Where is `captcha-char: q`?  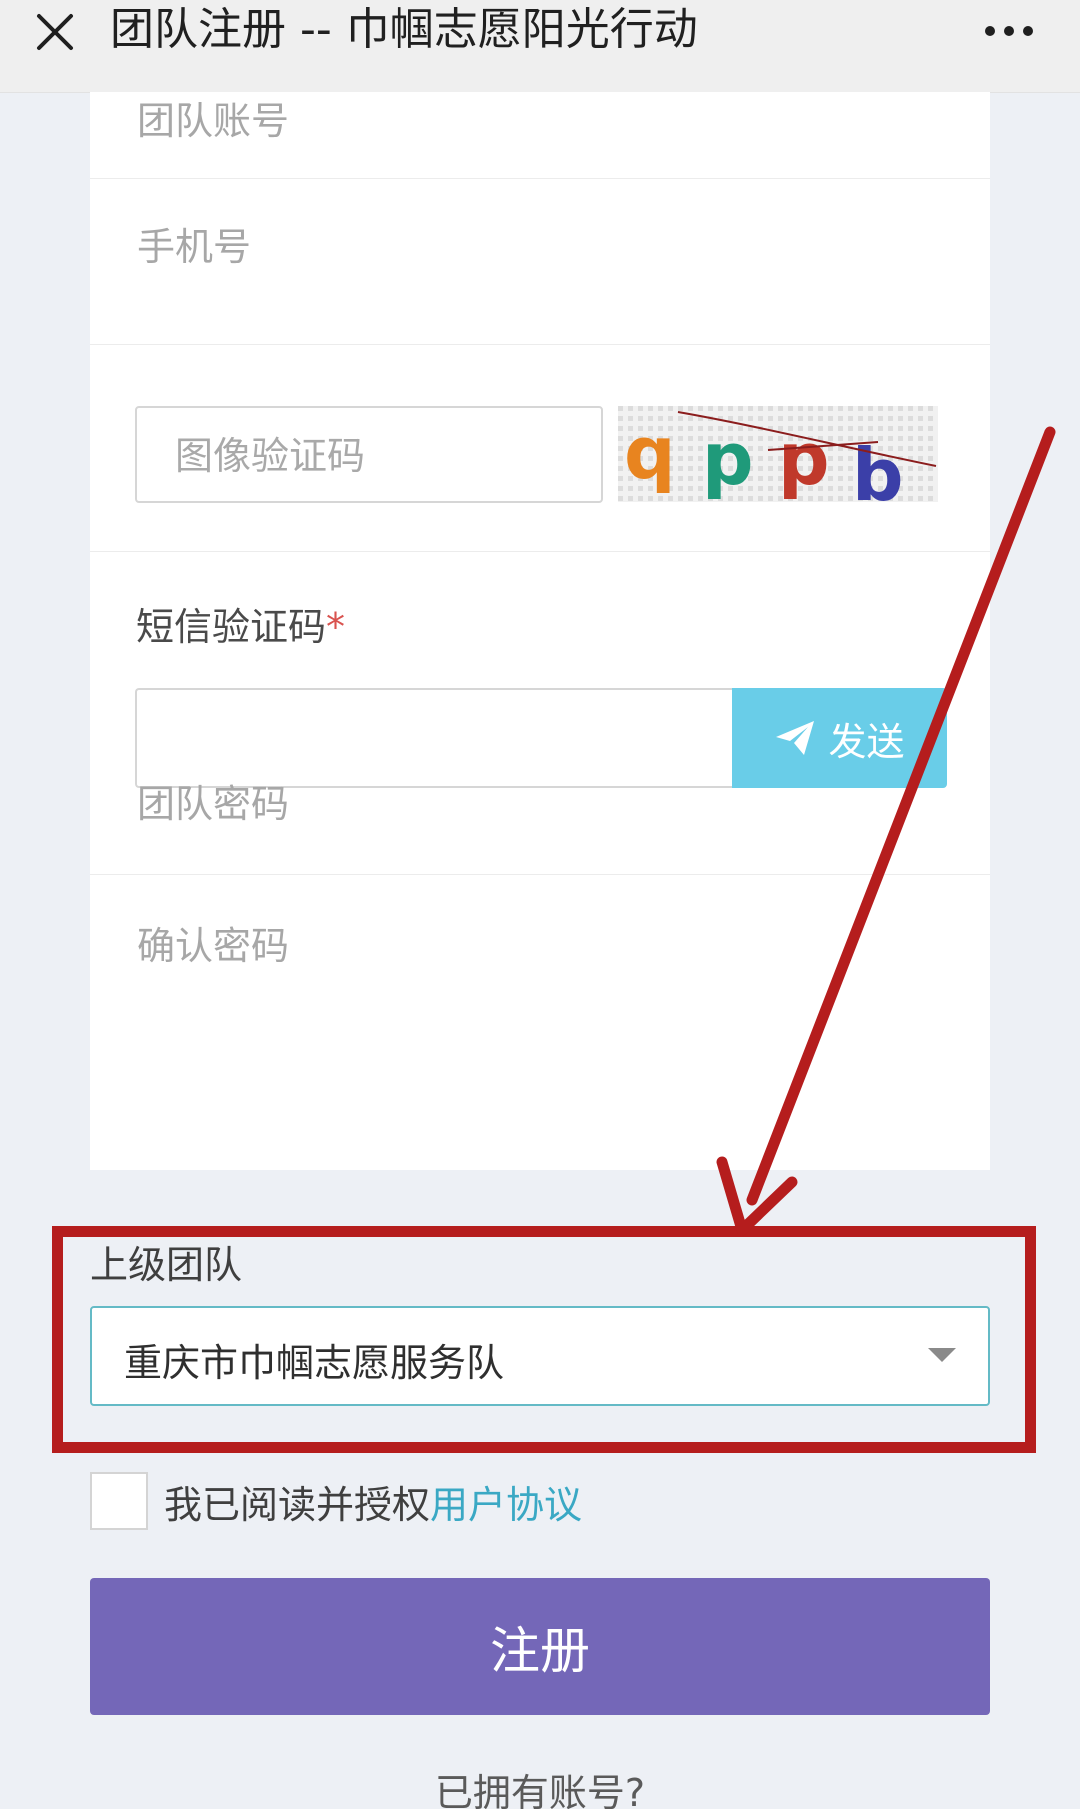 captcha-char: q is located at coordinates (650, 453).